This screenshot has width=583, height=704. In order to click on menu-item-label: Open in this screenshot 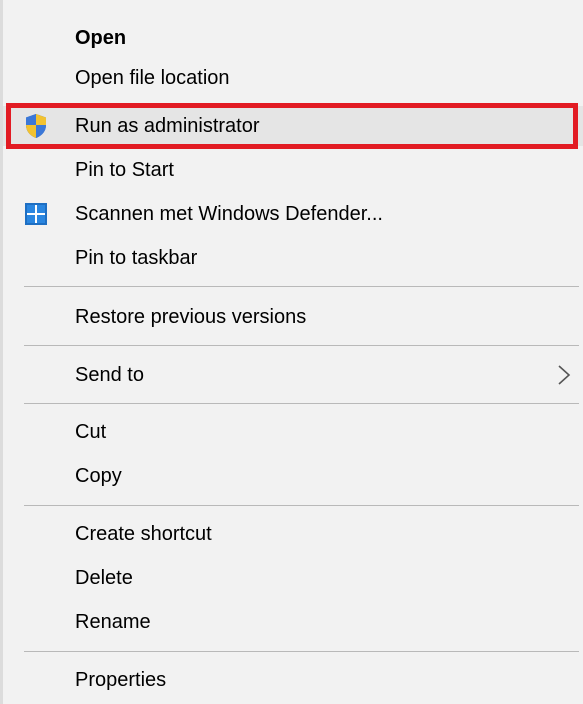, I will do `click(101, 38)`.